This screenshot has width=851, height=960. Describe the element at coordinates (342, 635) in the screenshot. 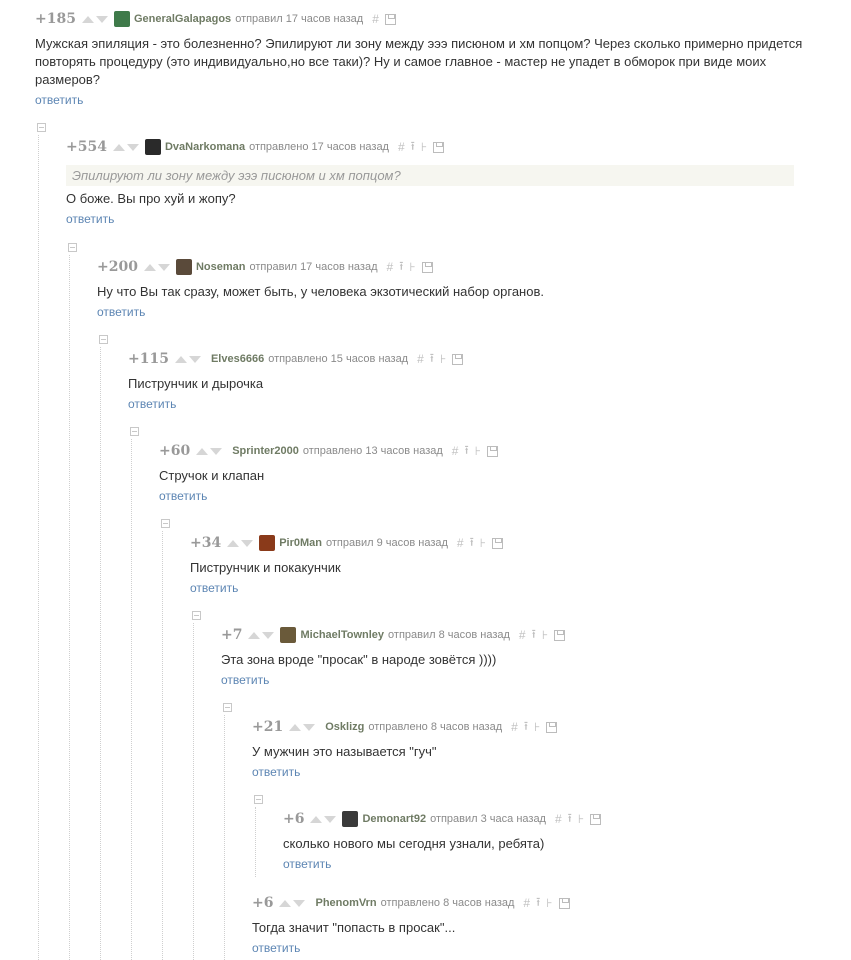

I see `comment-author: MichaelTownley` at that location.